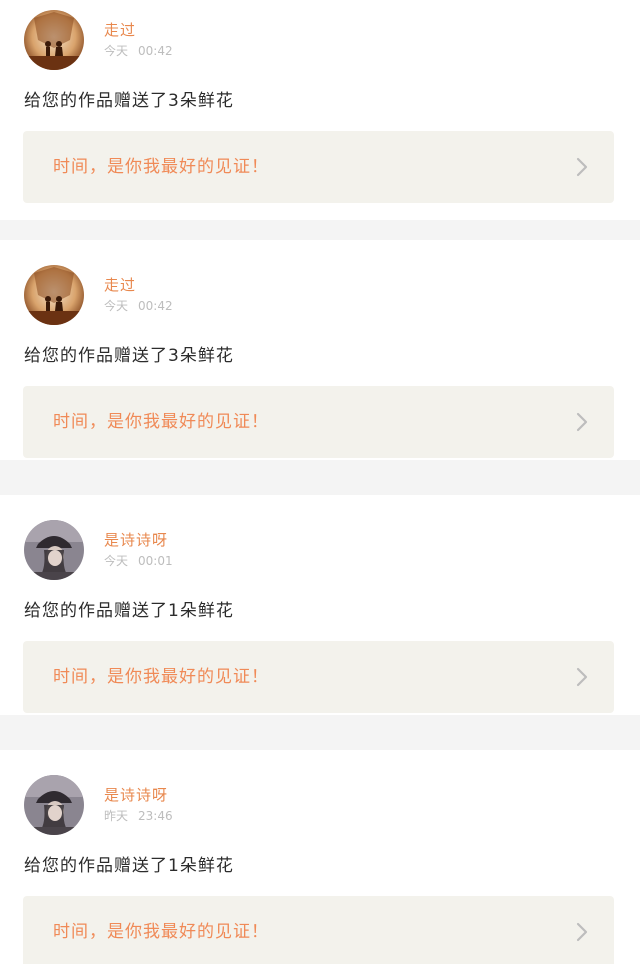 The width and height of the screenshot is (640, 964). I want to click on timestamp-day: 昨天, so click(116, 816).